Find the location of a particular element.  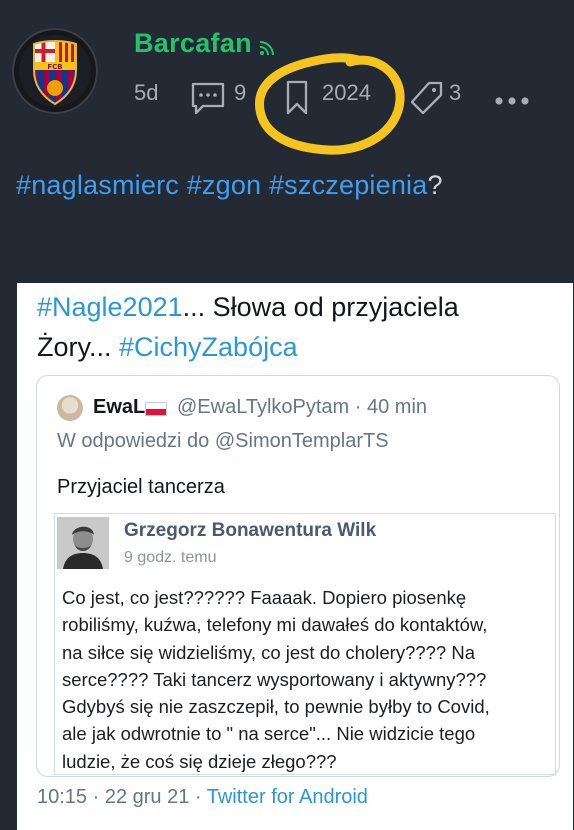

reply-to-handle: @SimonTemplarTS is located at coordinates (302, 441).